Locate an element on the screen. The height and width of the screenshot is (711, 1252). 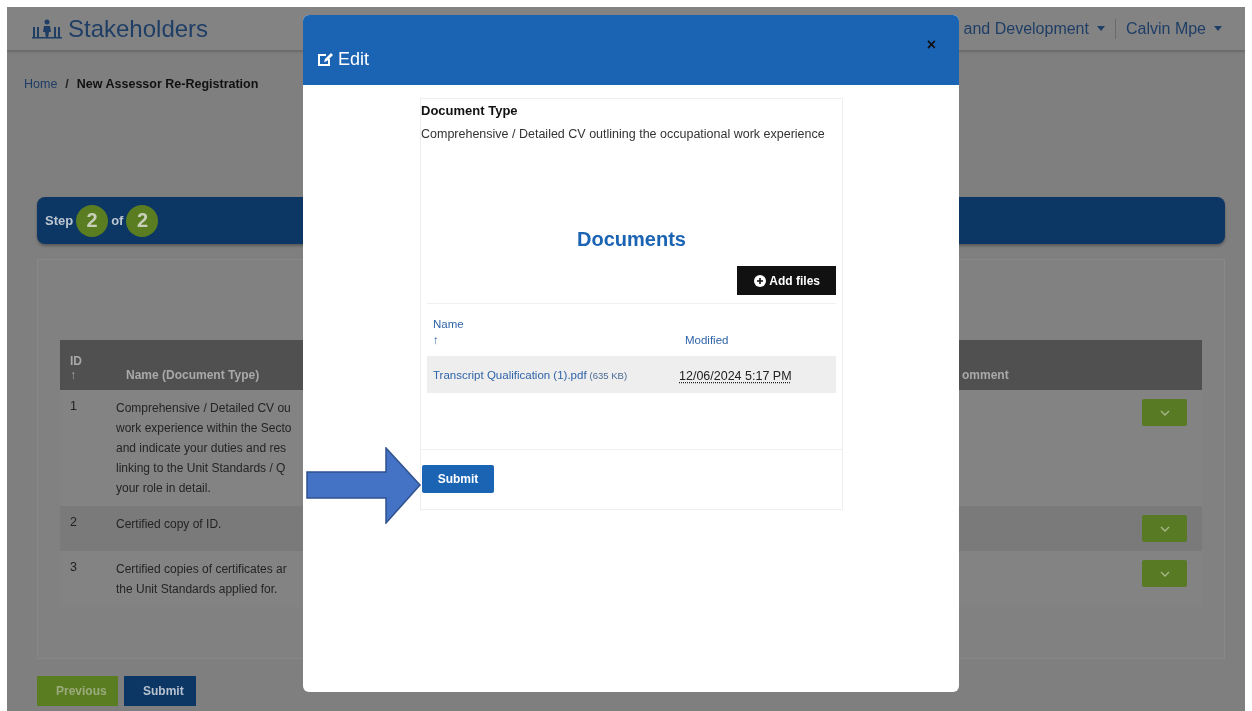
section-heading: Documents is located at coordinates (631, 239).